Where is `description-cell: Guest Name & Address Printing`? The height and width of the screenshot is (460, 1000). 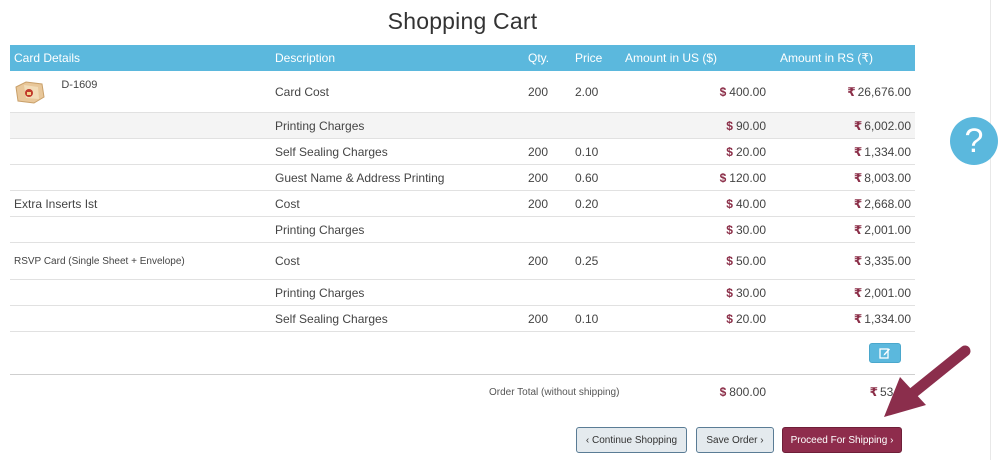 description-cell: Guest Name & Address Printing is located at coordinates (360, 177).